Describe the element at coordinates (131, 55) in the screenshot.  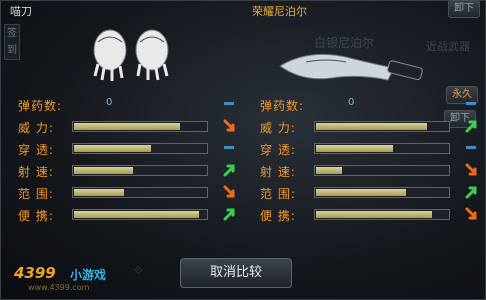
I see `claw-gloves-icon` at that location.